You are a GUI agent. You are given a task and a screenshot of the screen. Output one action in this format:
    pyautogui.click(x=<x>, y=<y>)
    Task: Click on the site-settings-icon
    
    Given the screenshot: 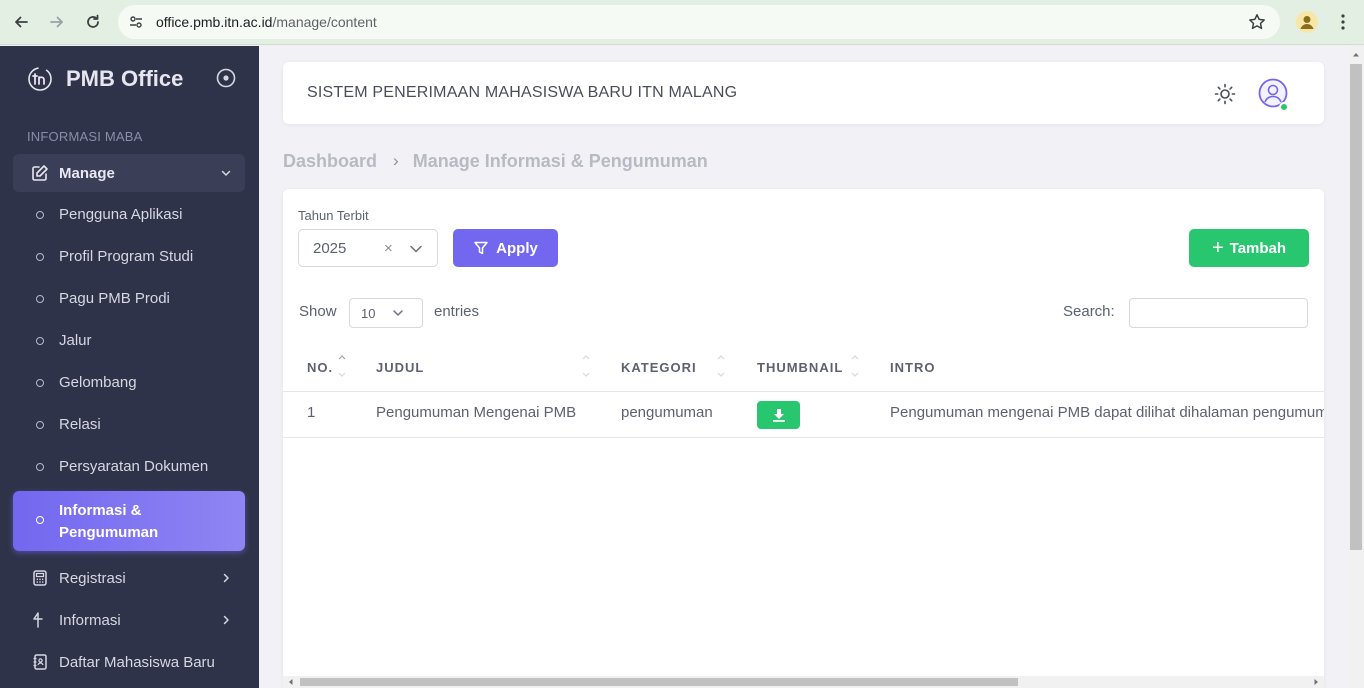 What is the action you would take?
    pyautogui.click(x=136, y=22)
    